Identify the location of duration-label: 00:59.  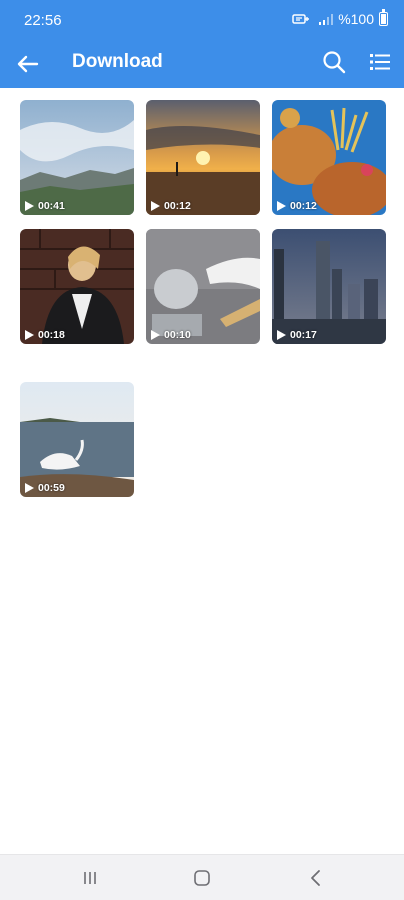
(45, 488).